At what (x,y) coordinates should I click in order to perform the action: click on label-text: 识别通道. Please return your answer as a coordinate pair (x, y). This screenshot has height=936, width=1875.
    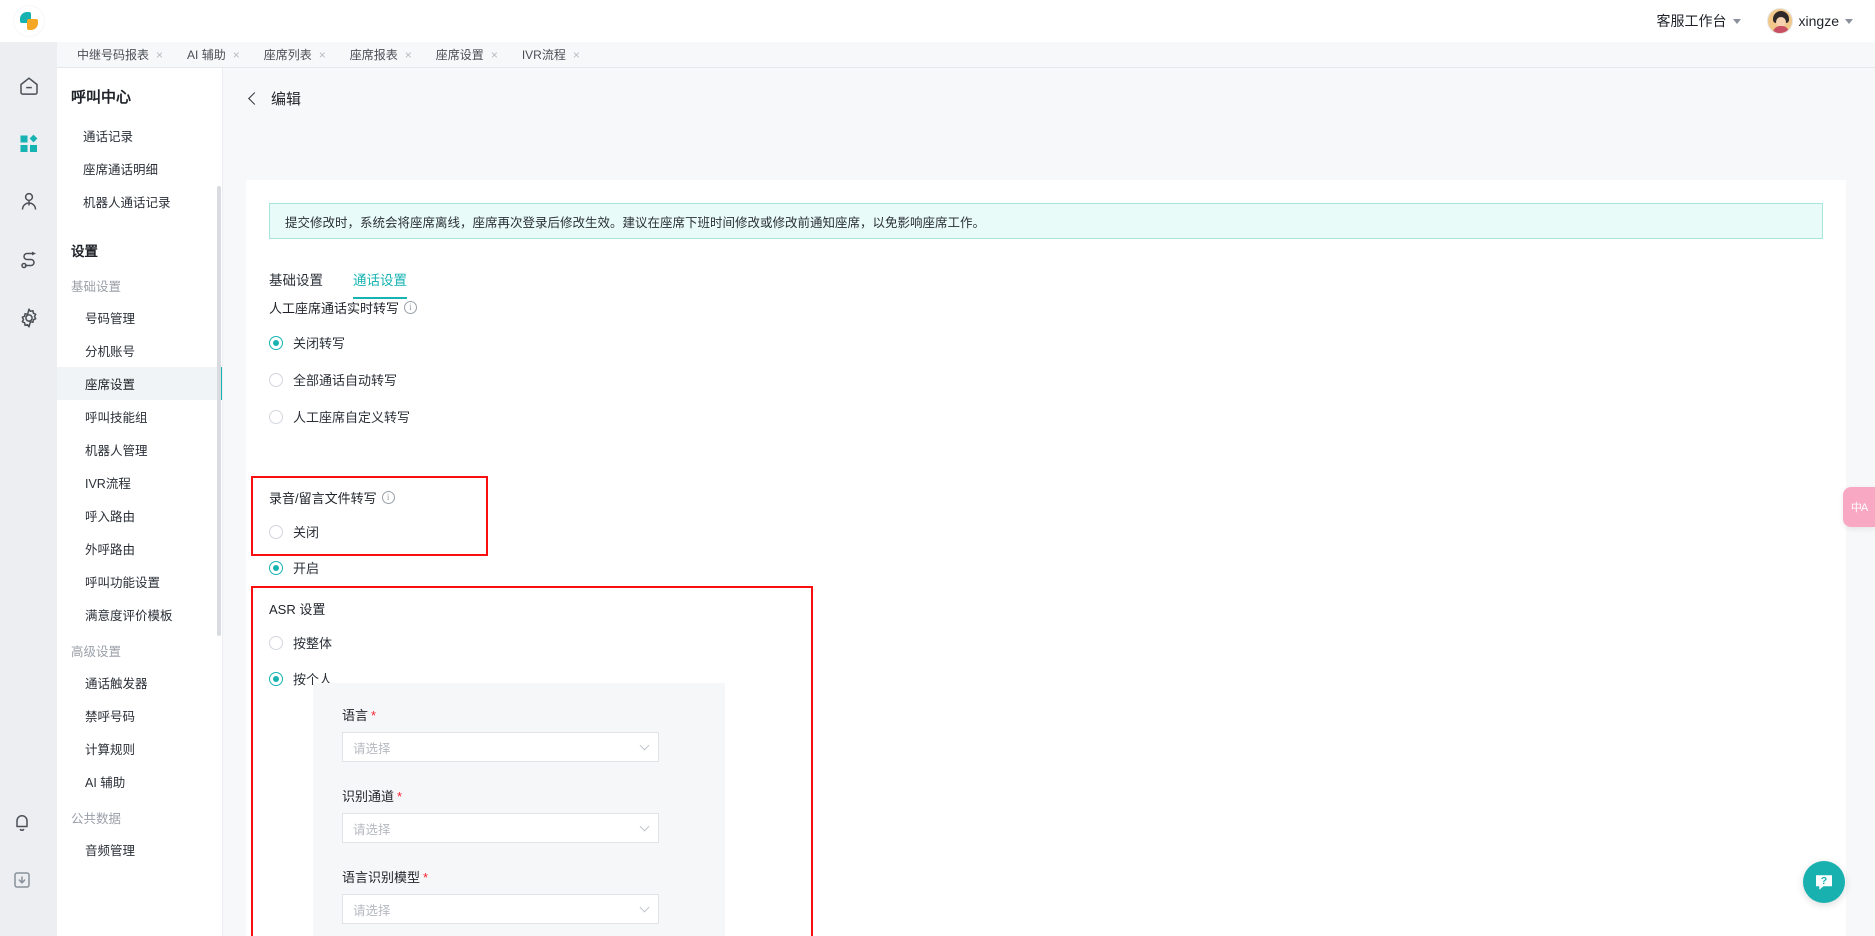
    Looking at the image, I should click on (368, 796).